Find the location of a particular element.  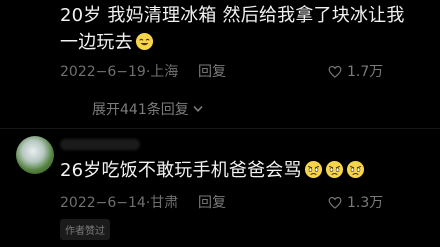

comment-2-like-button: 1.3万 is located at coordinates (355, 202).